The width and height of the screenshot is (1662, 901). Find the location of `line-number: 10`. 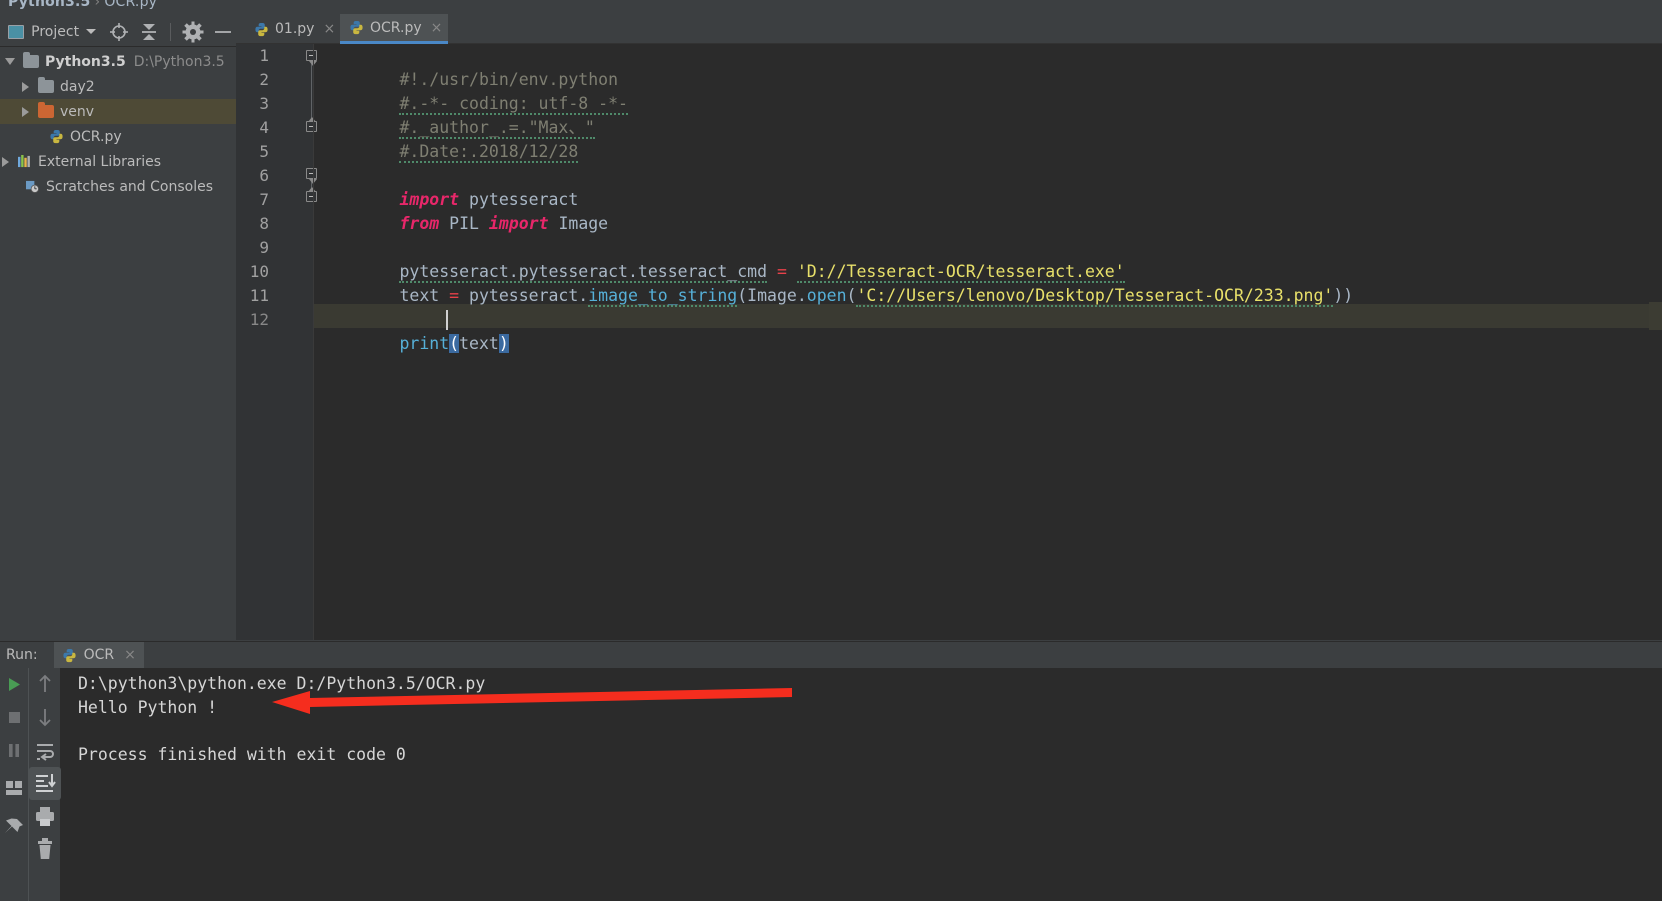

line-number: 10 is located at coordinates (259, 271).